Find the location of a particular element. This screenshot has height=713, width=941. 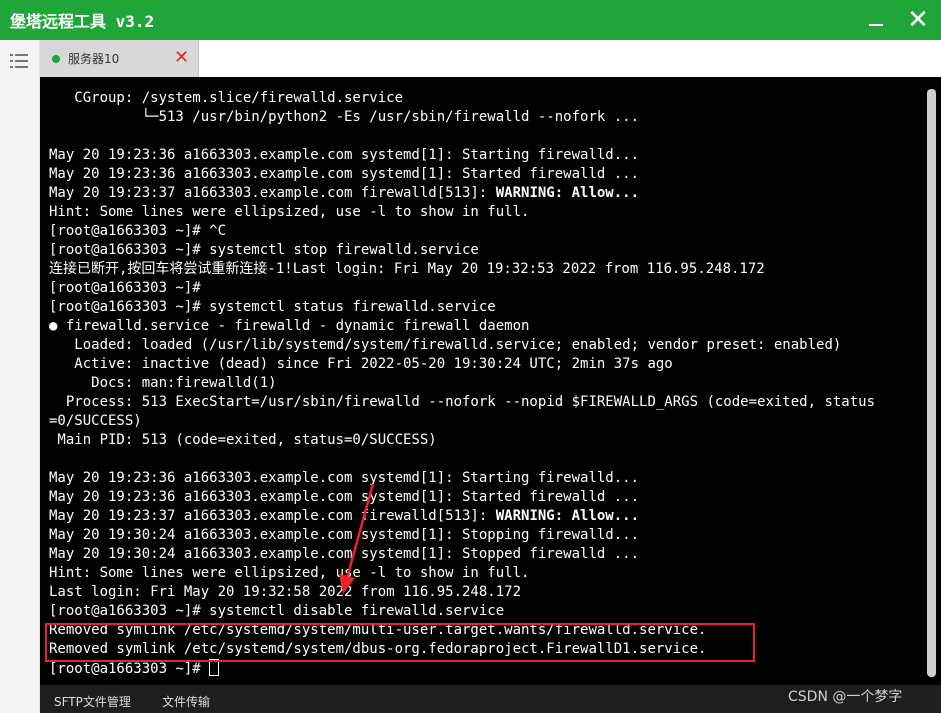

watermark: CSDN @一个梦字 is located at coordinates (845, 697).